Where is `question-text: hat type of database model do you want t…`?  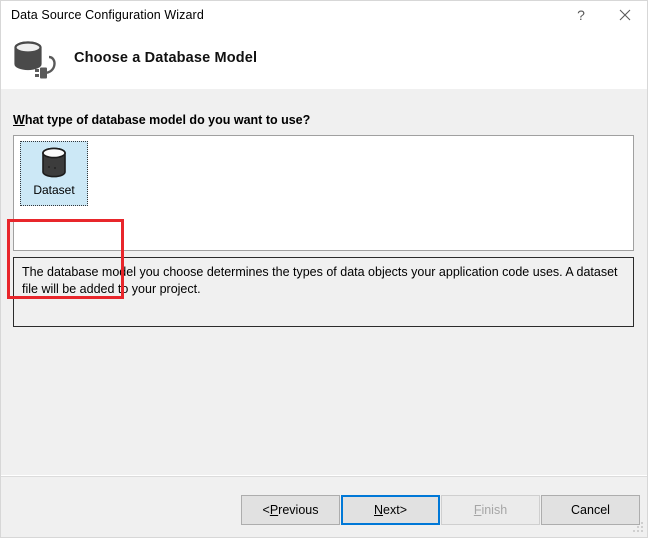 question-text: hat type of database model do you want t… is located at coordinates (167, 120).